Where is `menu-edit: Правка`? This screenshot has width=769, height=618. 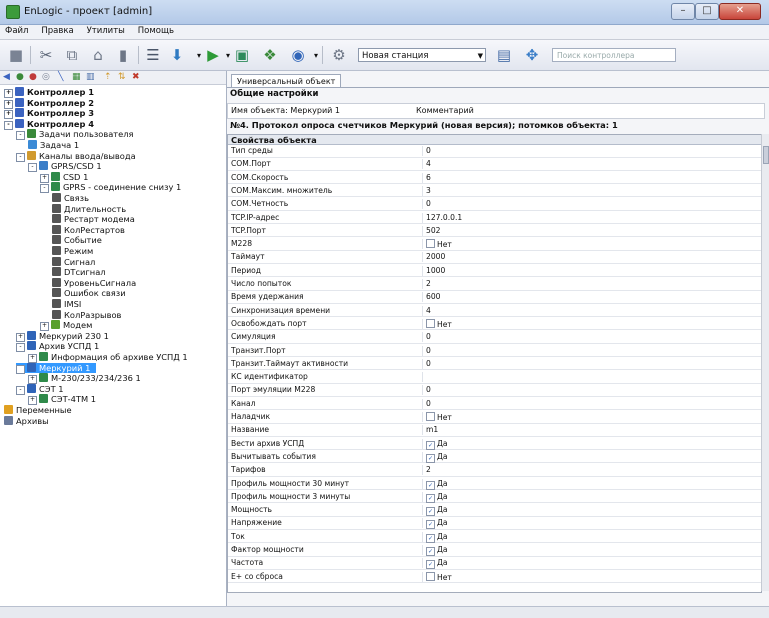 menu-edit: Правка is located at coordinates (57, 31).